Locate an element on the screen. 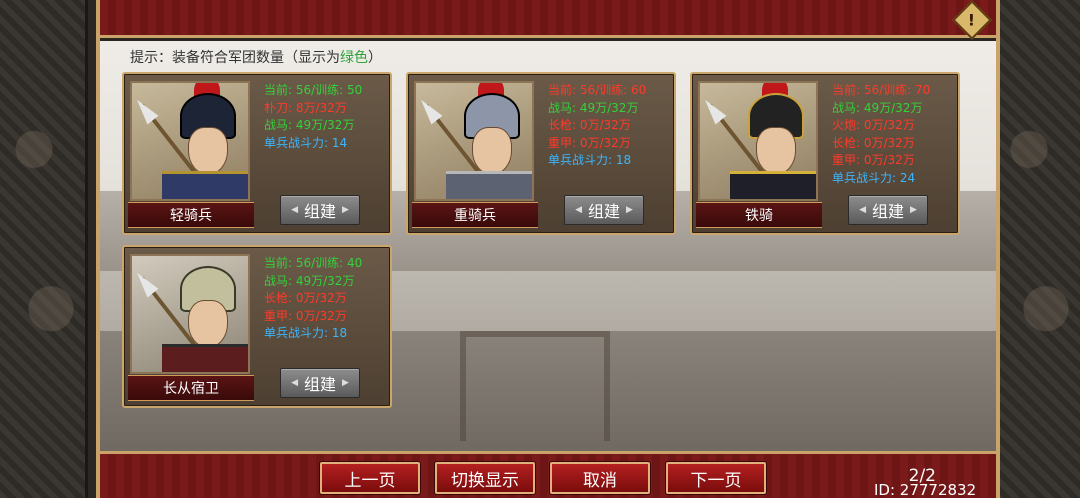 This screenshot has height=498, width=1080. unit-name: 轻骑兵 is located at coordinates (191, 215).